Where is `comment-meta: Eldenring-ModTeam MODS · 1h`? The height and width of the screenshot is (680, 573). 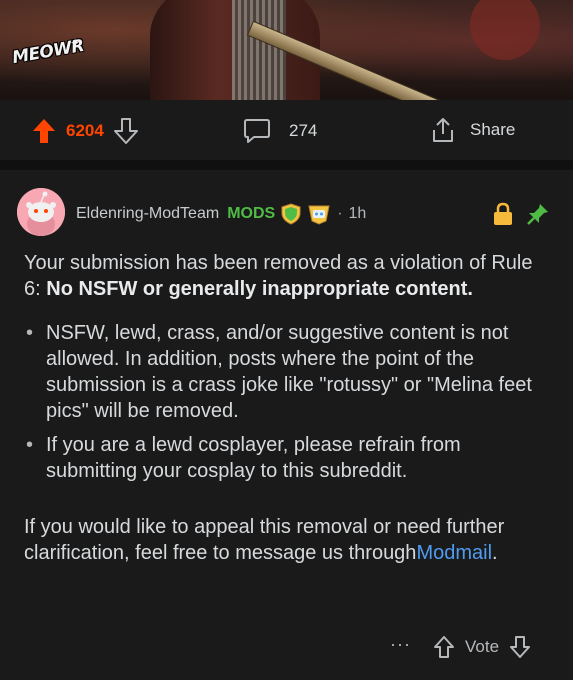
comment-meta: Eldenring-ModTeam MODS · 1h is located at coordinates (221, 214).